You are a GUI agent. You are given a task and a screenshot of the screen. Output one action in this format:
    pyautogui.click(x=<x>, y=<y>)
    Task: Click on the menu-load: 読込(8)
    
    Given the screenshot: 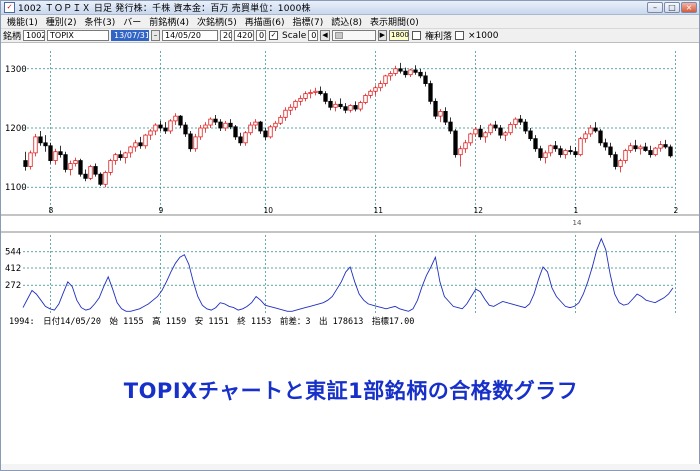 What is the action you would take?
    pyautogui.click(x=346, y=21)
    